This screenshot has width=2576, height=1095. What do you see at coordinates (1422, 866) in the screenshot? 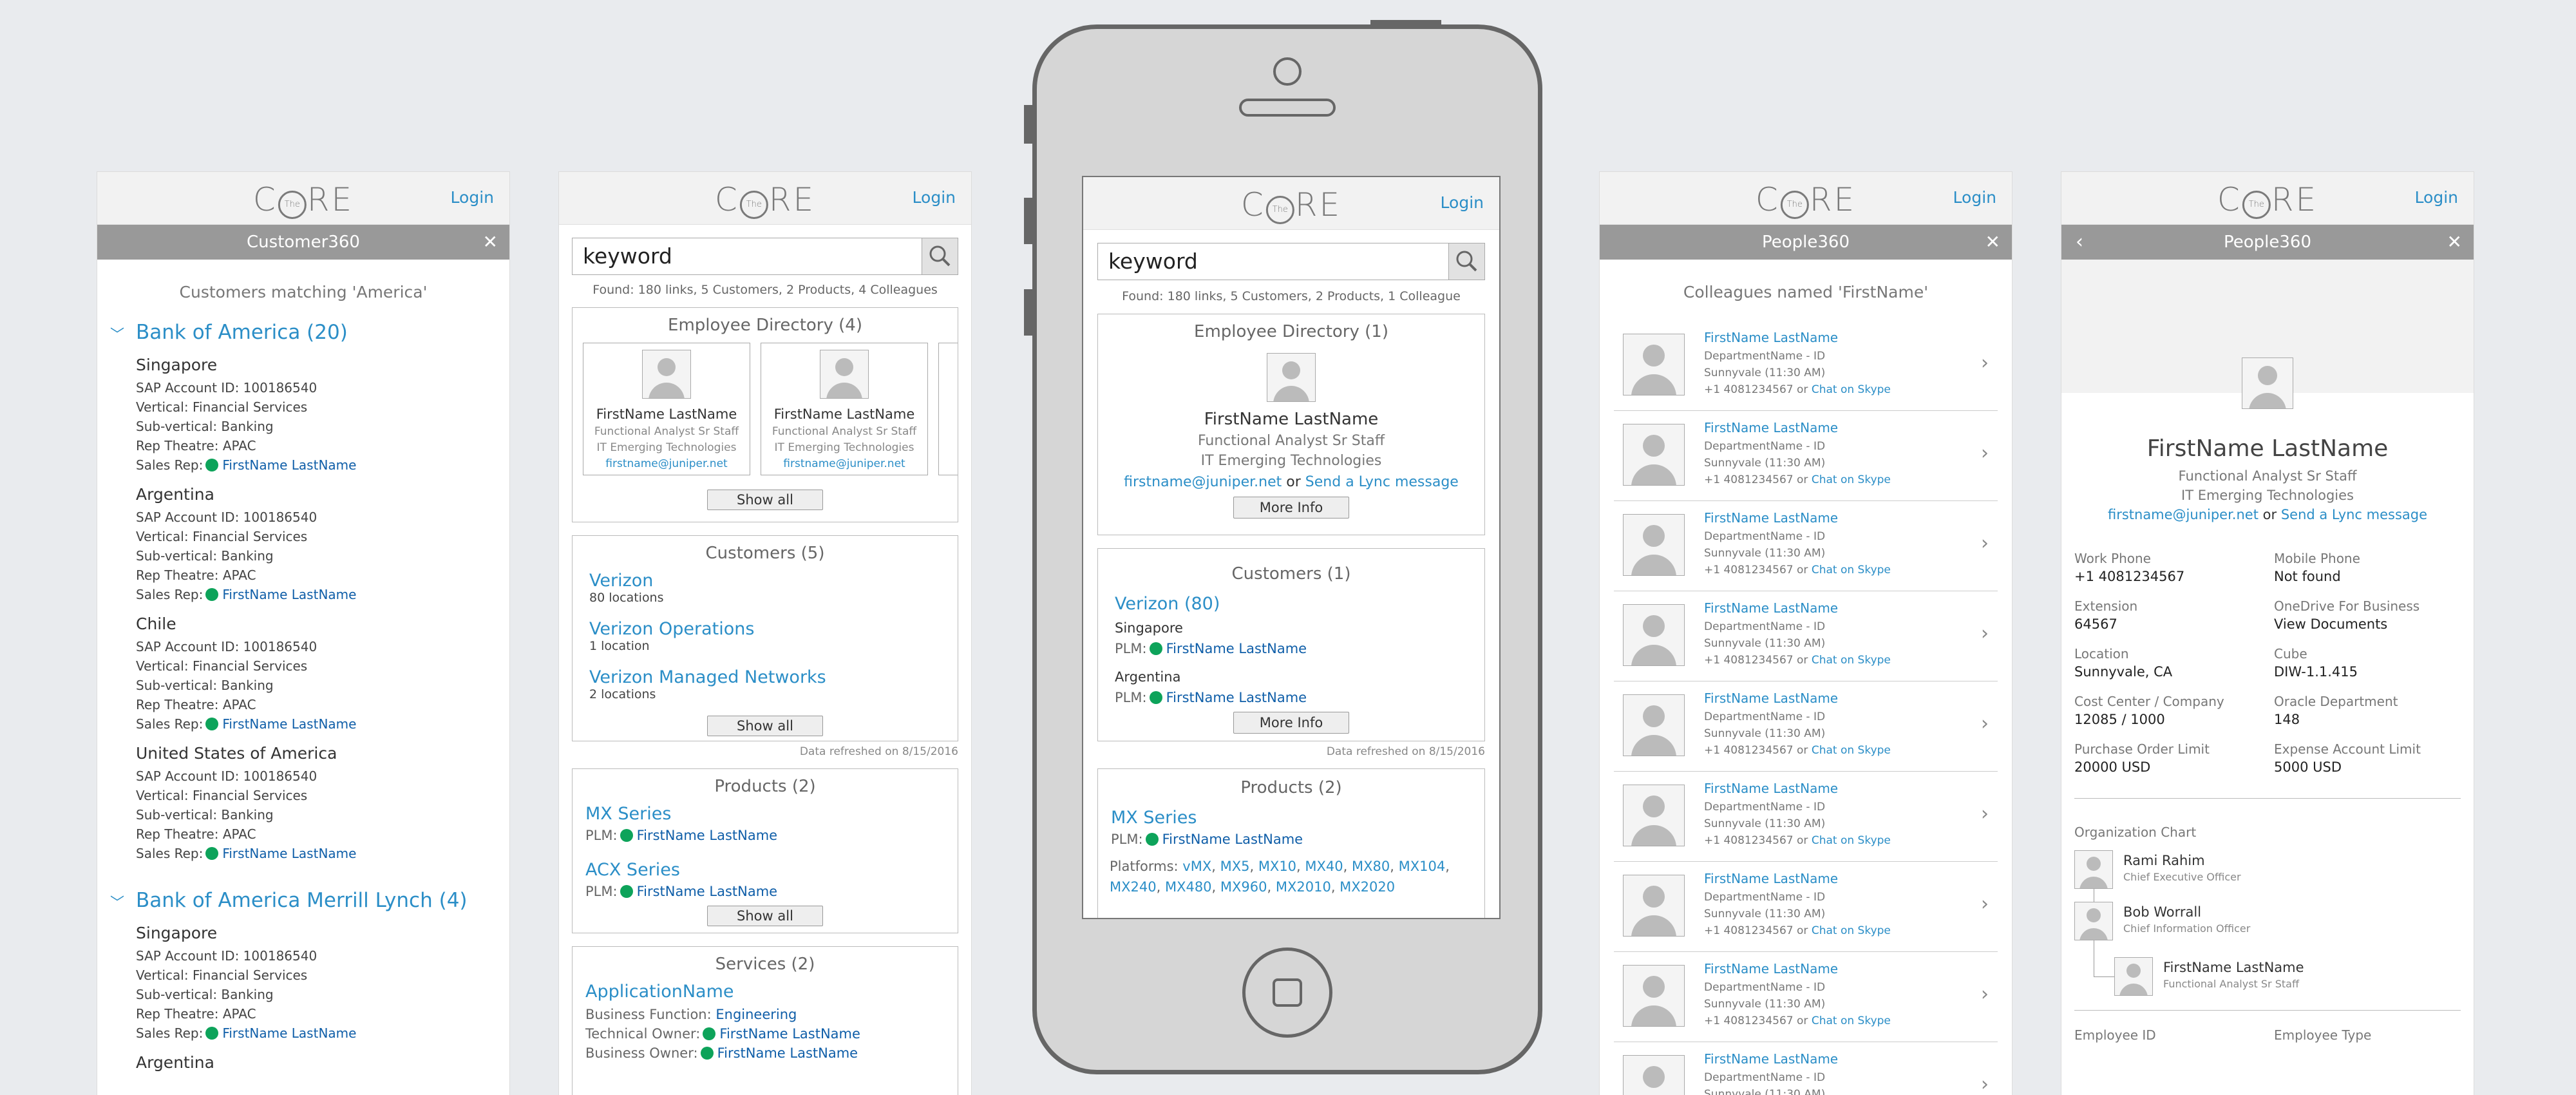
I see `platform-link: MX104` at bounding box center [1422, 866].